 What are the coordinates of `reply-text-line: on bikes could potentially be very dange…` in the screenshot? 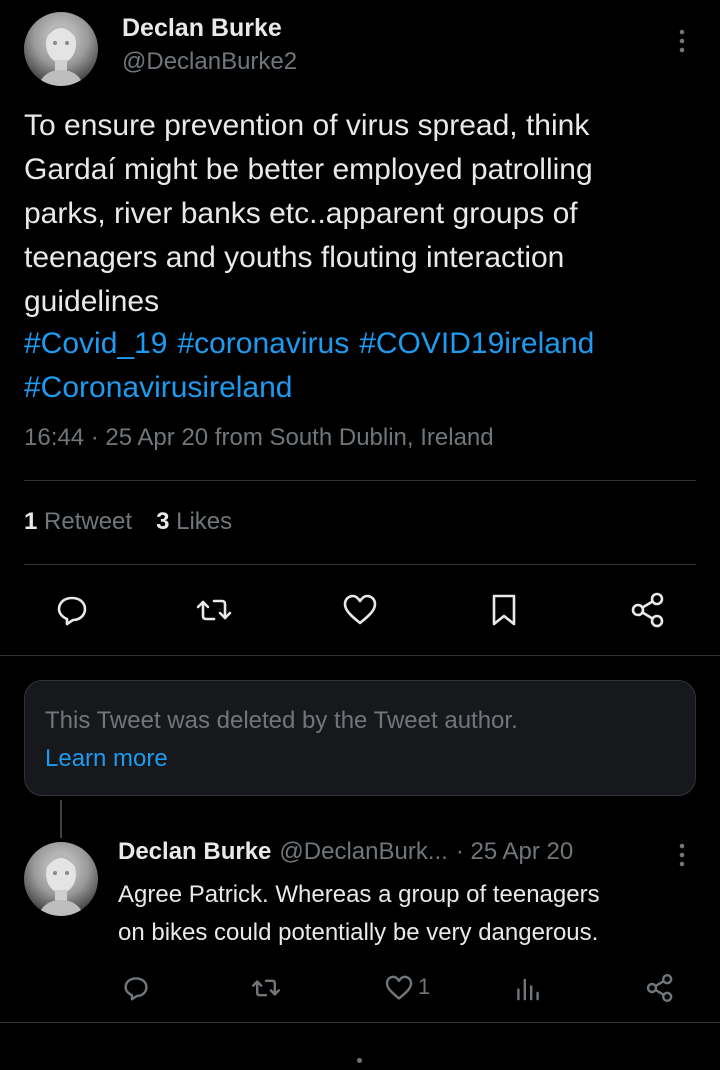 It's located at (358, 932).